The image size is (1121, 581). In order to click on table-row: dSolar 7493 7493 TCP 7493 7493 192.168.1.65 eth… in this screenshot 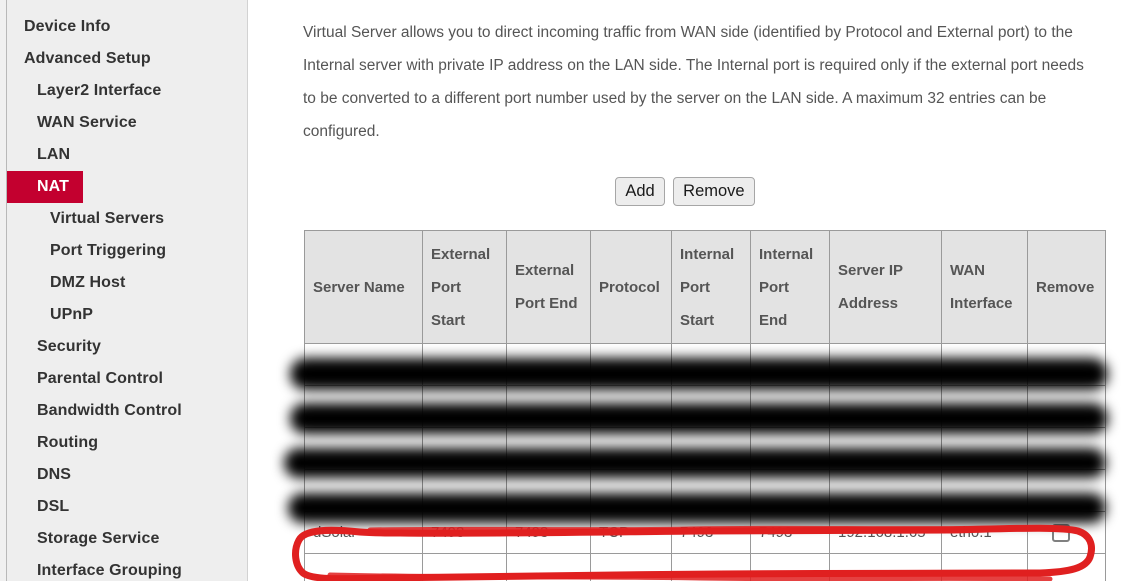, I will do `click(705, 532)`.